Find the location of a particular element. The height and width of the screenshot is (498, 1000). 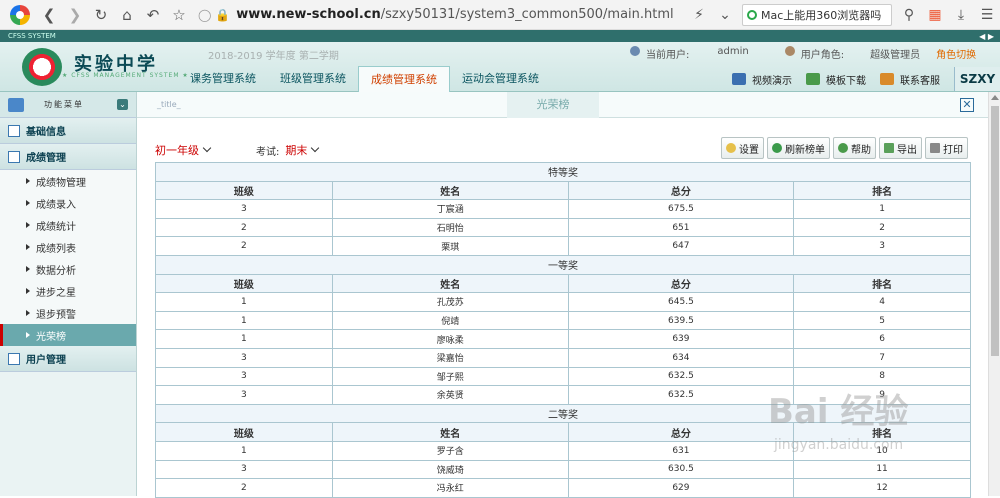

edit-icon is located at coordinates (14, 156).